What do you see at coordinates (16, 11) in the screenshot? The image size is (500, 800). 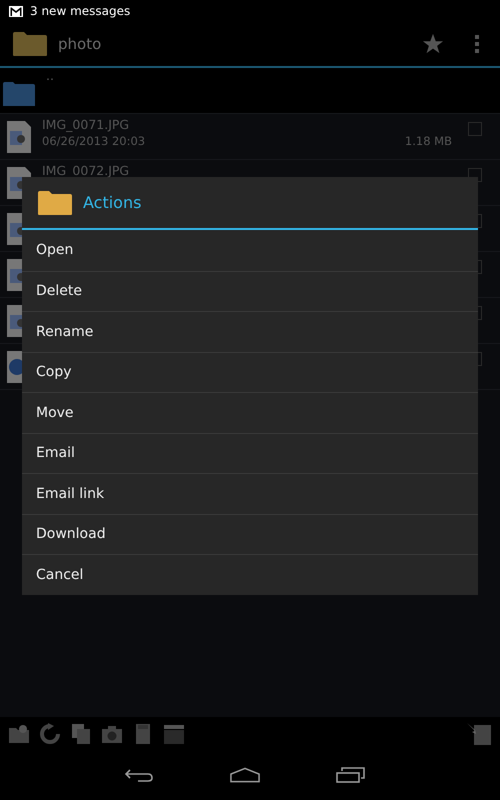 I see `mail-icon` at bounding box center [16, 11].